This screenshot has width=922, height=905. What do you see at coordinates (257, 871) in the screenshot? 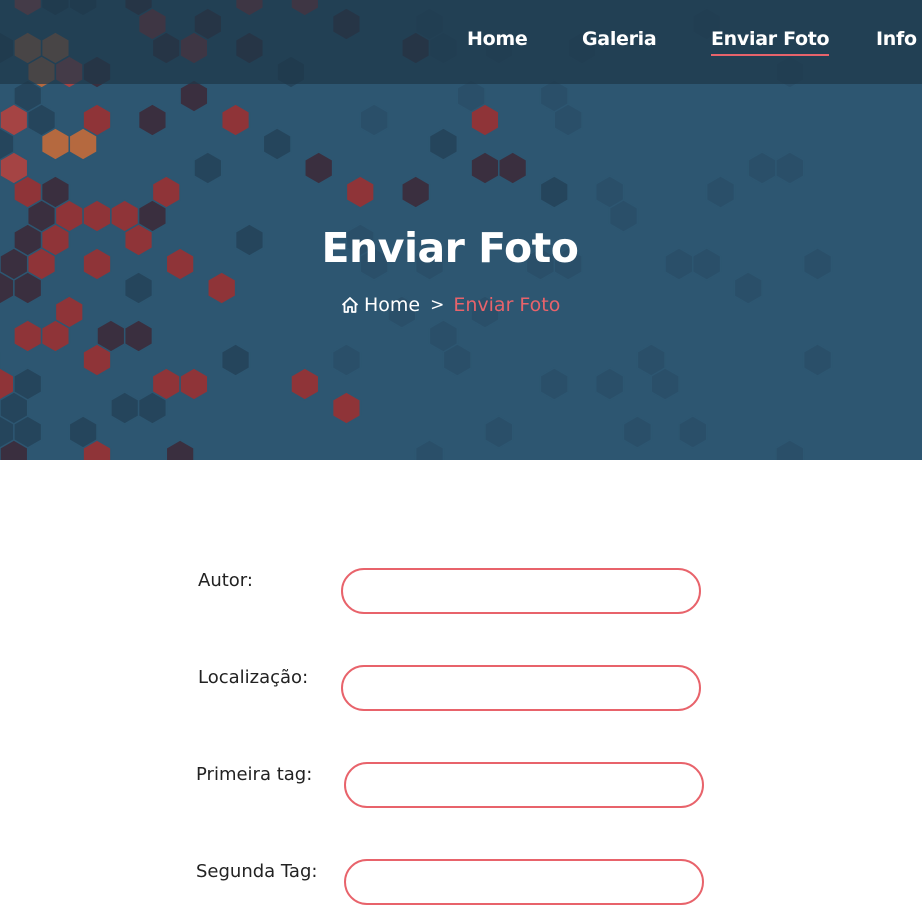
I see `segunda-tag-label: Segunda Tag:` at bounding box center [257, 871].